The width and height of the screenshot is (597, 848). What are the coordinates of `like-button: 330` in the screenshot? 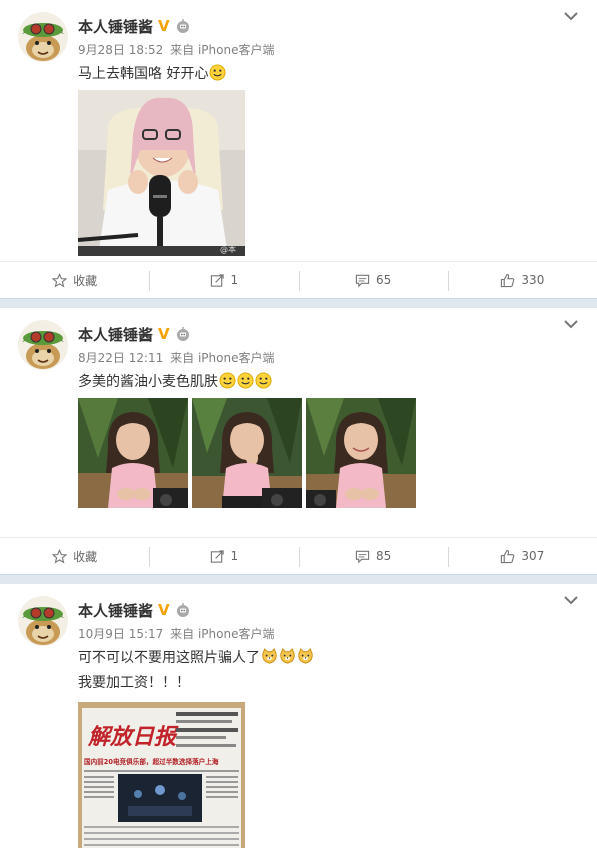 It's located at (522, 280).